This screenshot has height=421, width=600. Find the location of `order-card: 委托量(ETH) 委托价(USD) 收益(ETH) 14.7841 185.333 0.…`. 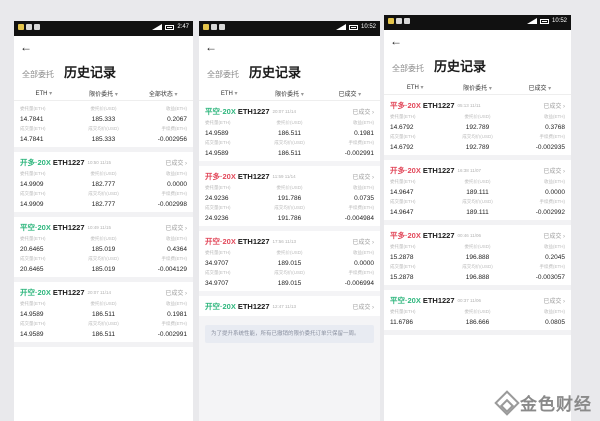

order-card: 委托量(ETH) 委托价(USD) 收益(ETH) 14.7841 185.333 0.… is located at coordinates (103, 126).